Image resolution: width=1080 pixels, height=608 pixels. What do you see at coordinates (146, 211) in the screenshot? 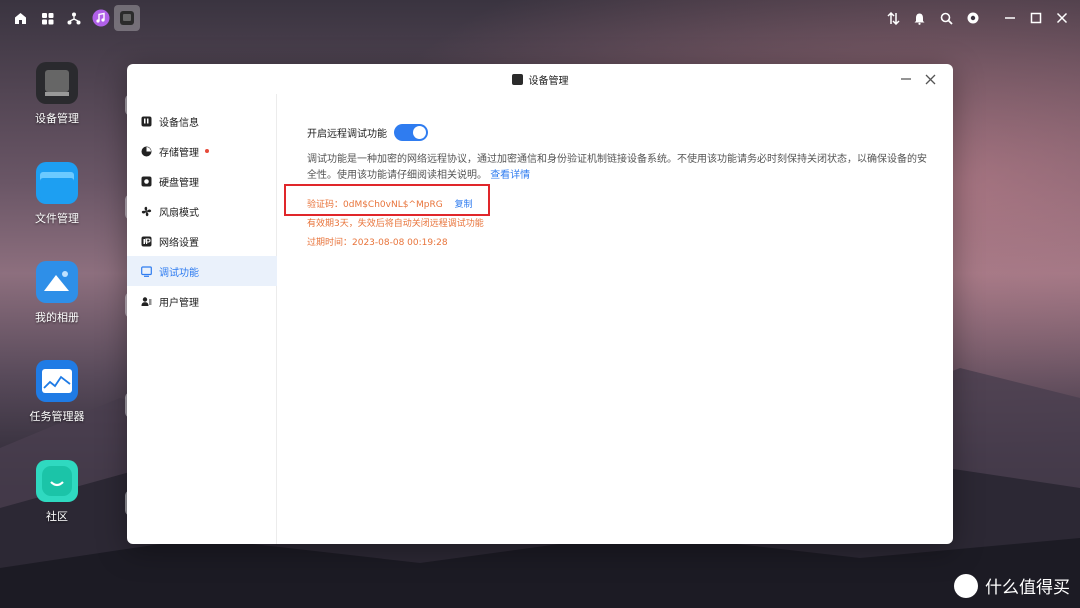
I see `fan-icon` at bounding box center [146, 211].